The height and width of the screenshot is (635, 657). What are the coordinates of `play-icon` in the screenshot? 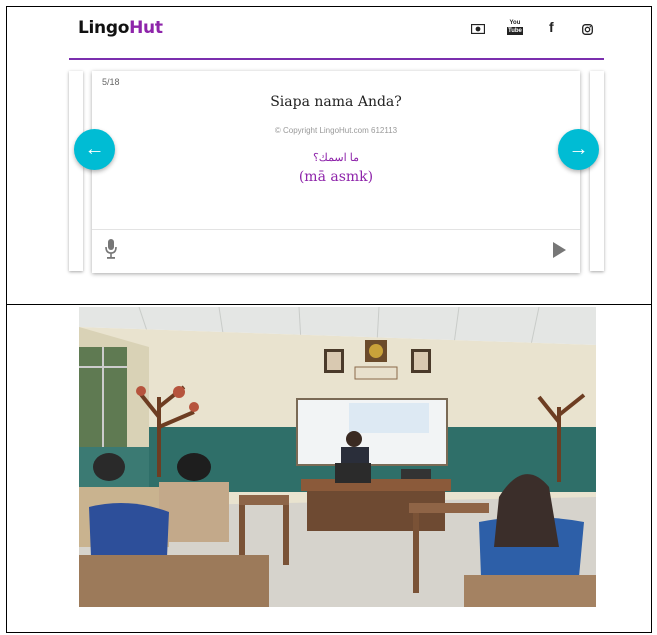 It's located at (559, 250).